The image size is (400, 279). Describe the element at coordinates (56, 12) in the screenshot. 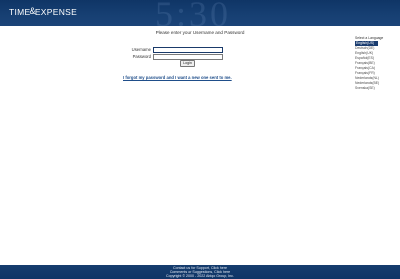

I see `logo-text-expense: EXPENSE` at that location.